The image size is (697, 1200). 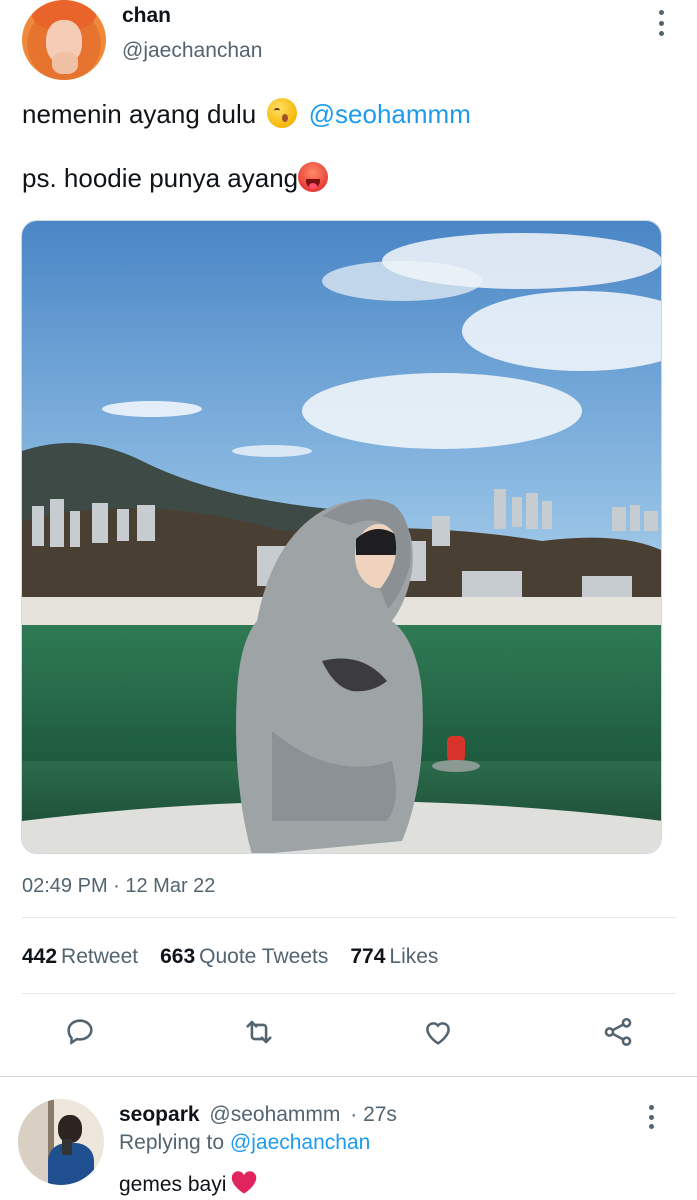 I want to click on likes-stat: 774 Likes, so click(x=394, y=957).